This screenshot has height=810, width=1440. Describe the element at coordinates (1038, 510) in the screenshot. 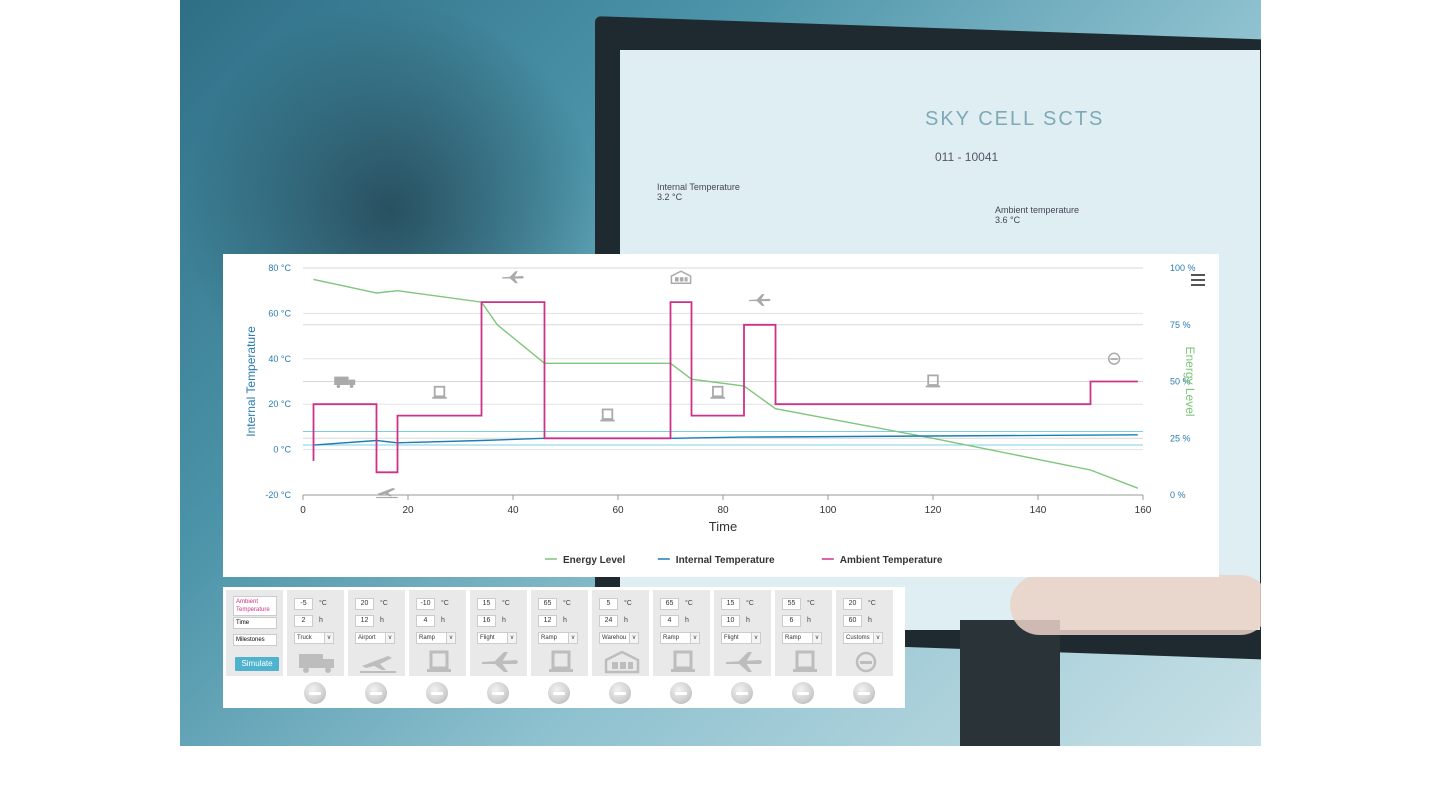

I see `x-tick-label: 140` at that location.